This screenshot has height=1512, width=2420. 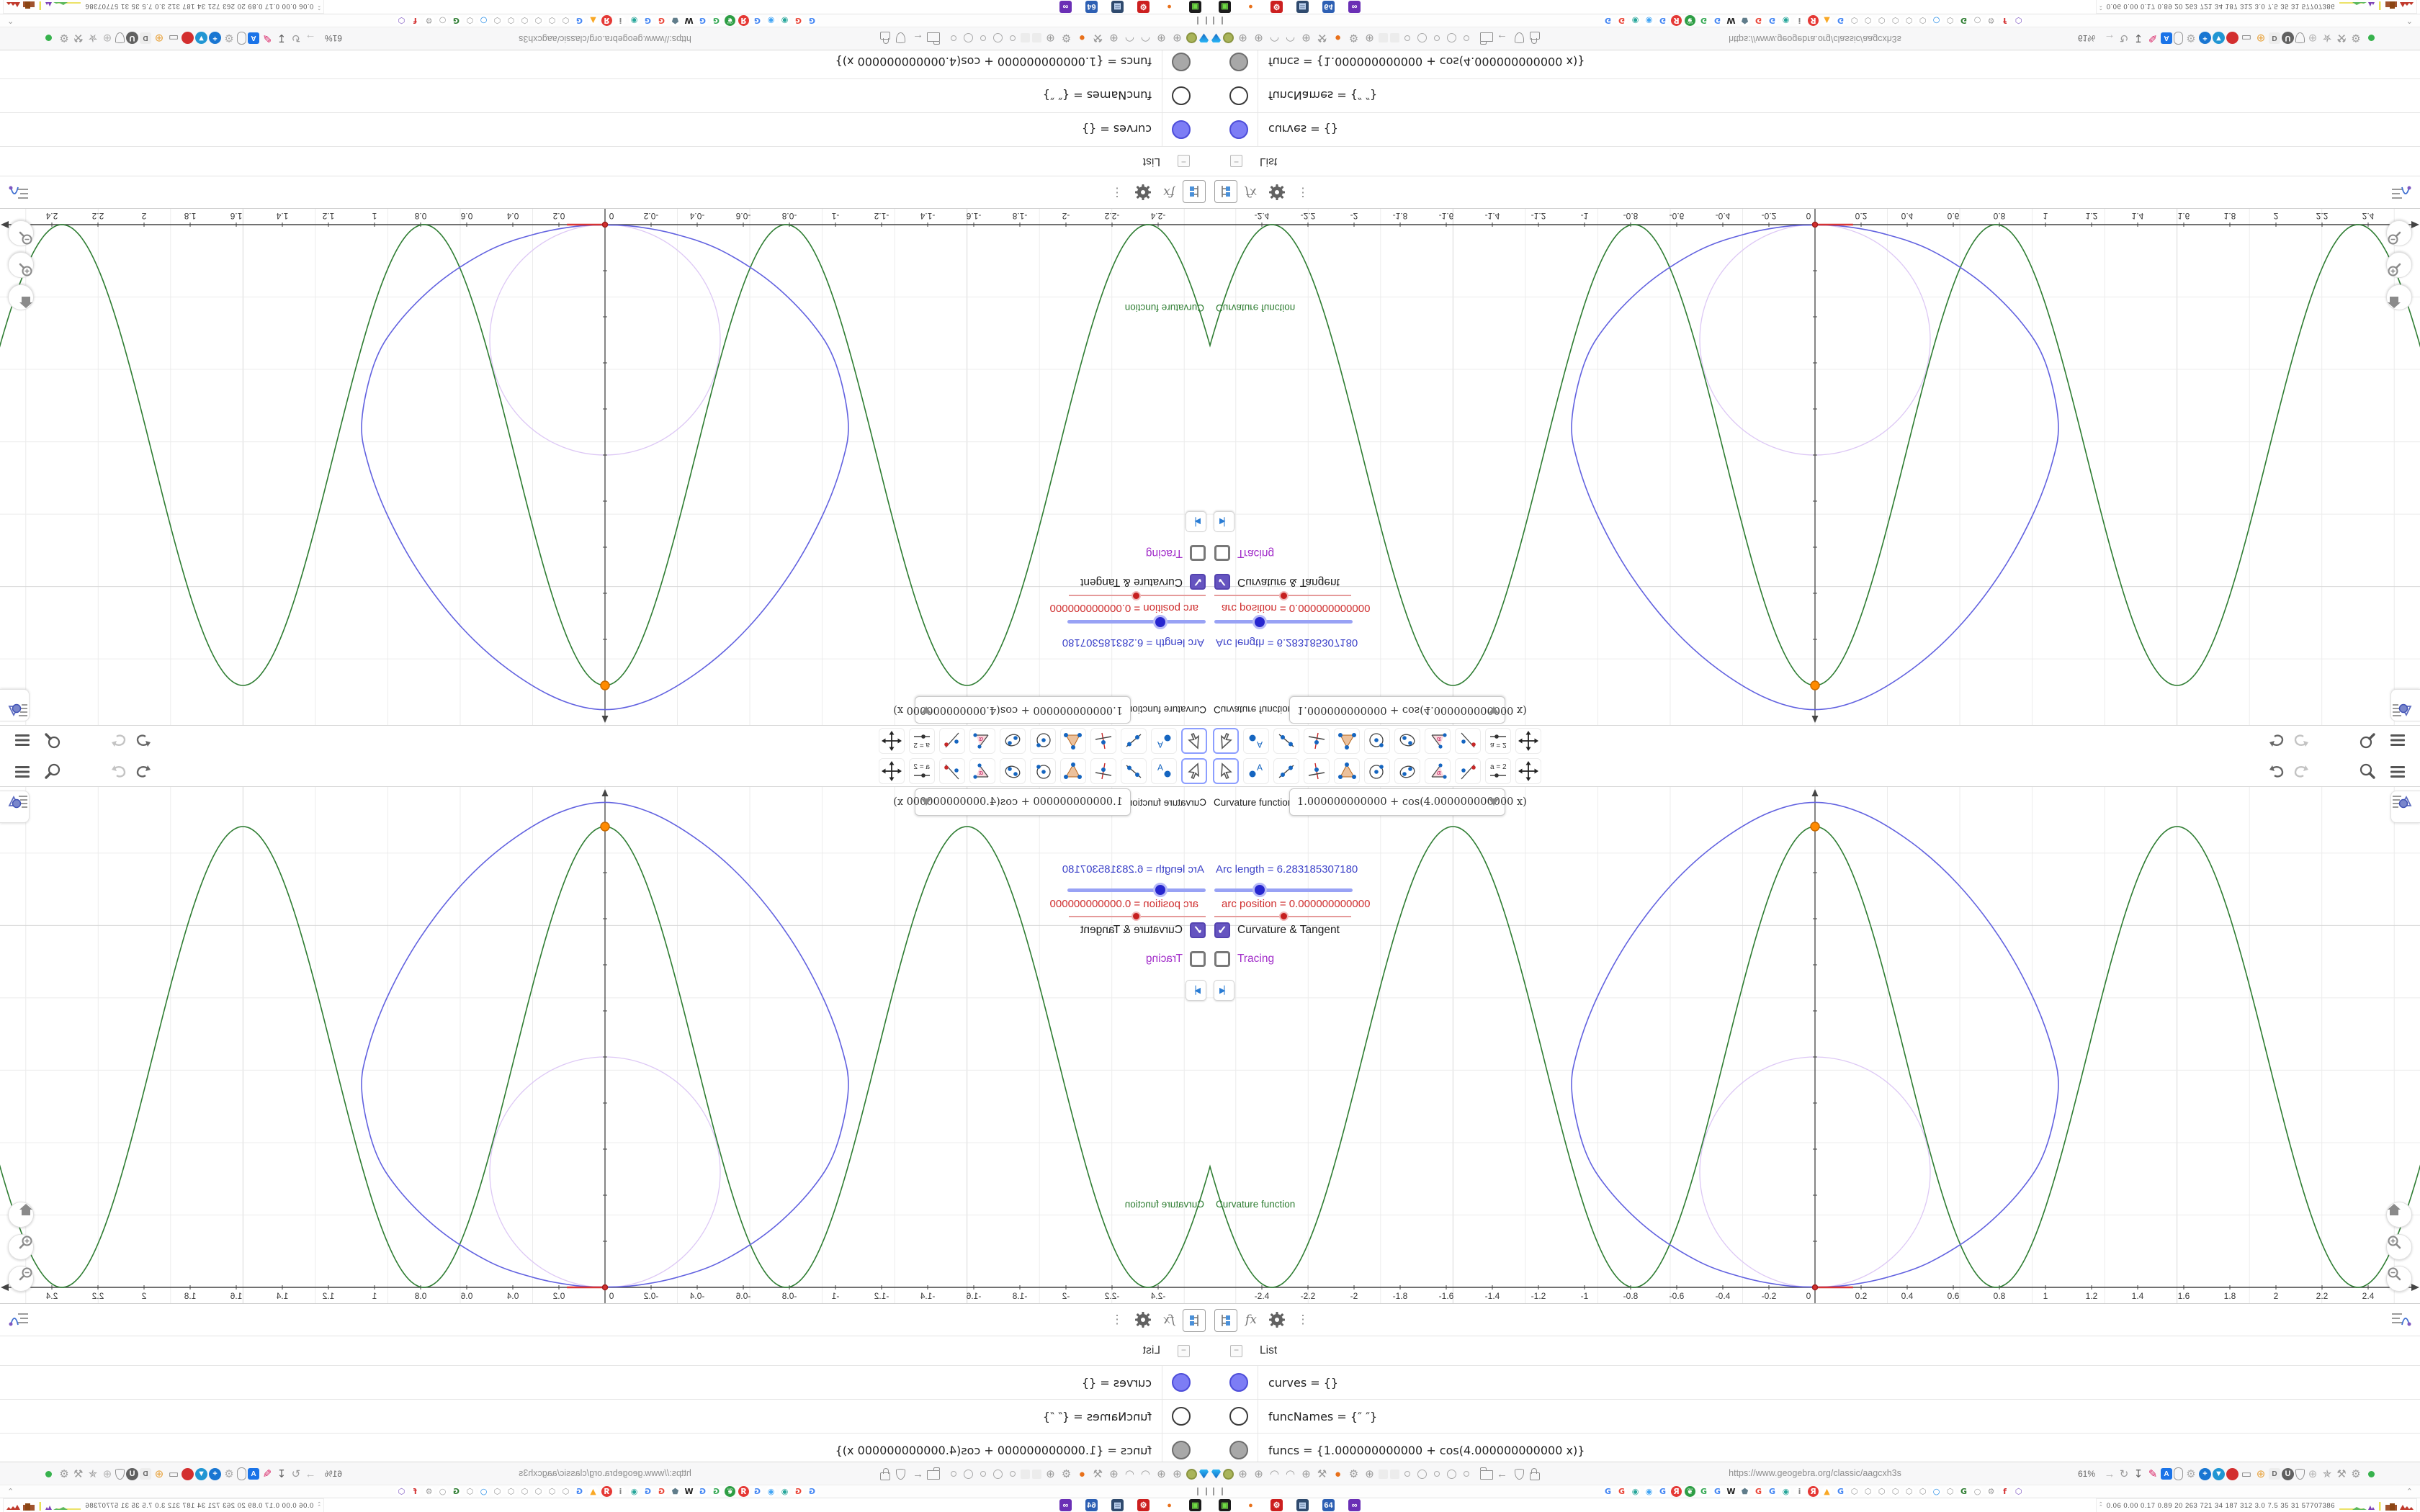 What do you see at coordinates (771, 1491) in the screenshot?
I see `bookmark-favicon: ◉` at bounding box center [771, 1491].